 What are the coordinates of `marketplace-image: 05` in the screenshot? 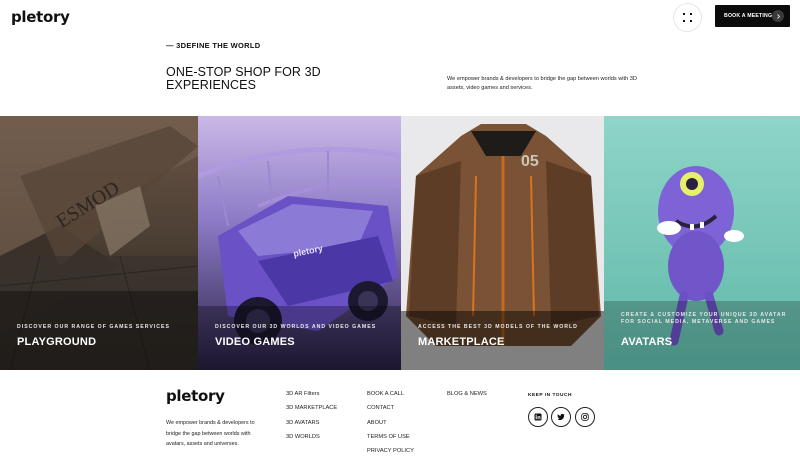 It's located at (502, 243).